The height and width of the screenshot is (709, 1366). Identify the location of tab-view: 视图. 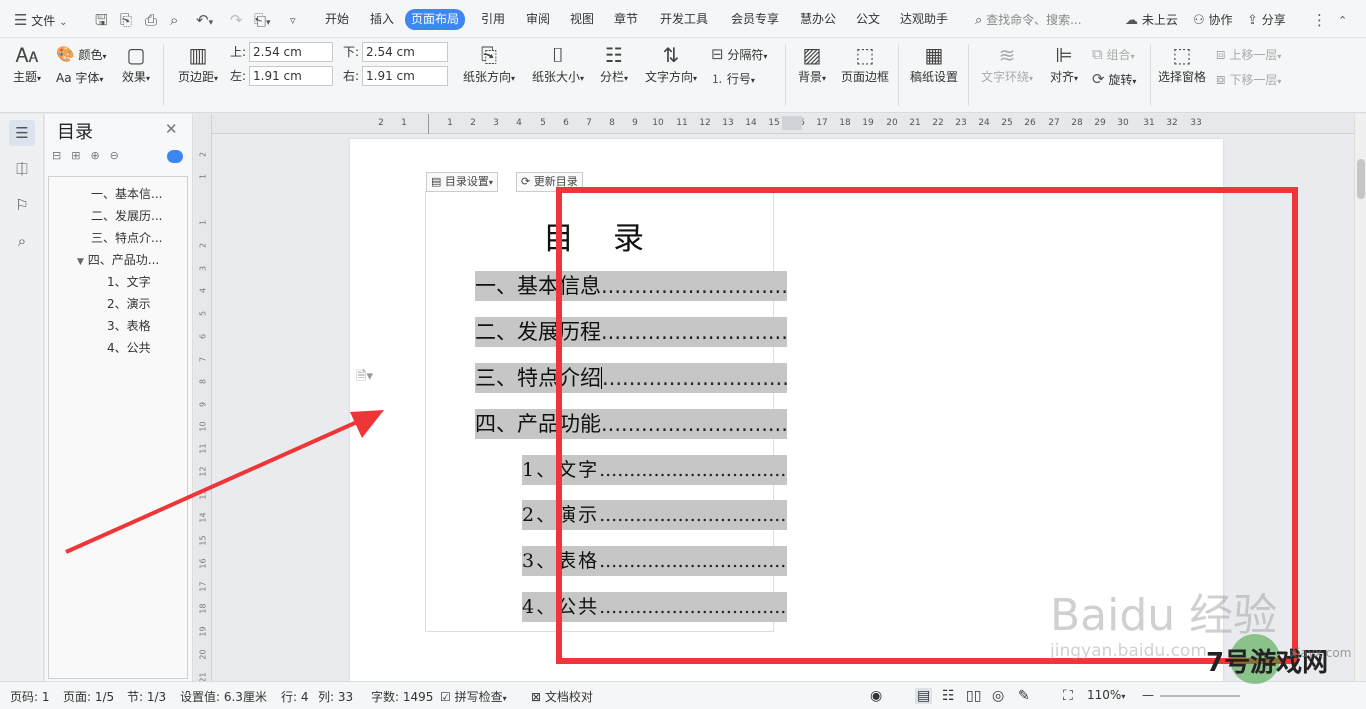
(582, 19).